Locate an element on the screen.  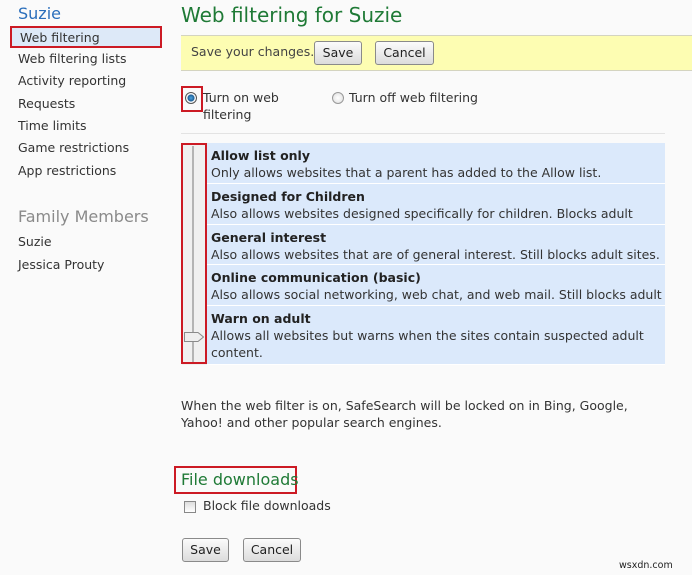
sidebar-item-web-filtering-lists: Web filtering lists is located at coordinates (72, 58).